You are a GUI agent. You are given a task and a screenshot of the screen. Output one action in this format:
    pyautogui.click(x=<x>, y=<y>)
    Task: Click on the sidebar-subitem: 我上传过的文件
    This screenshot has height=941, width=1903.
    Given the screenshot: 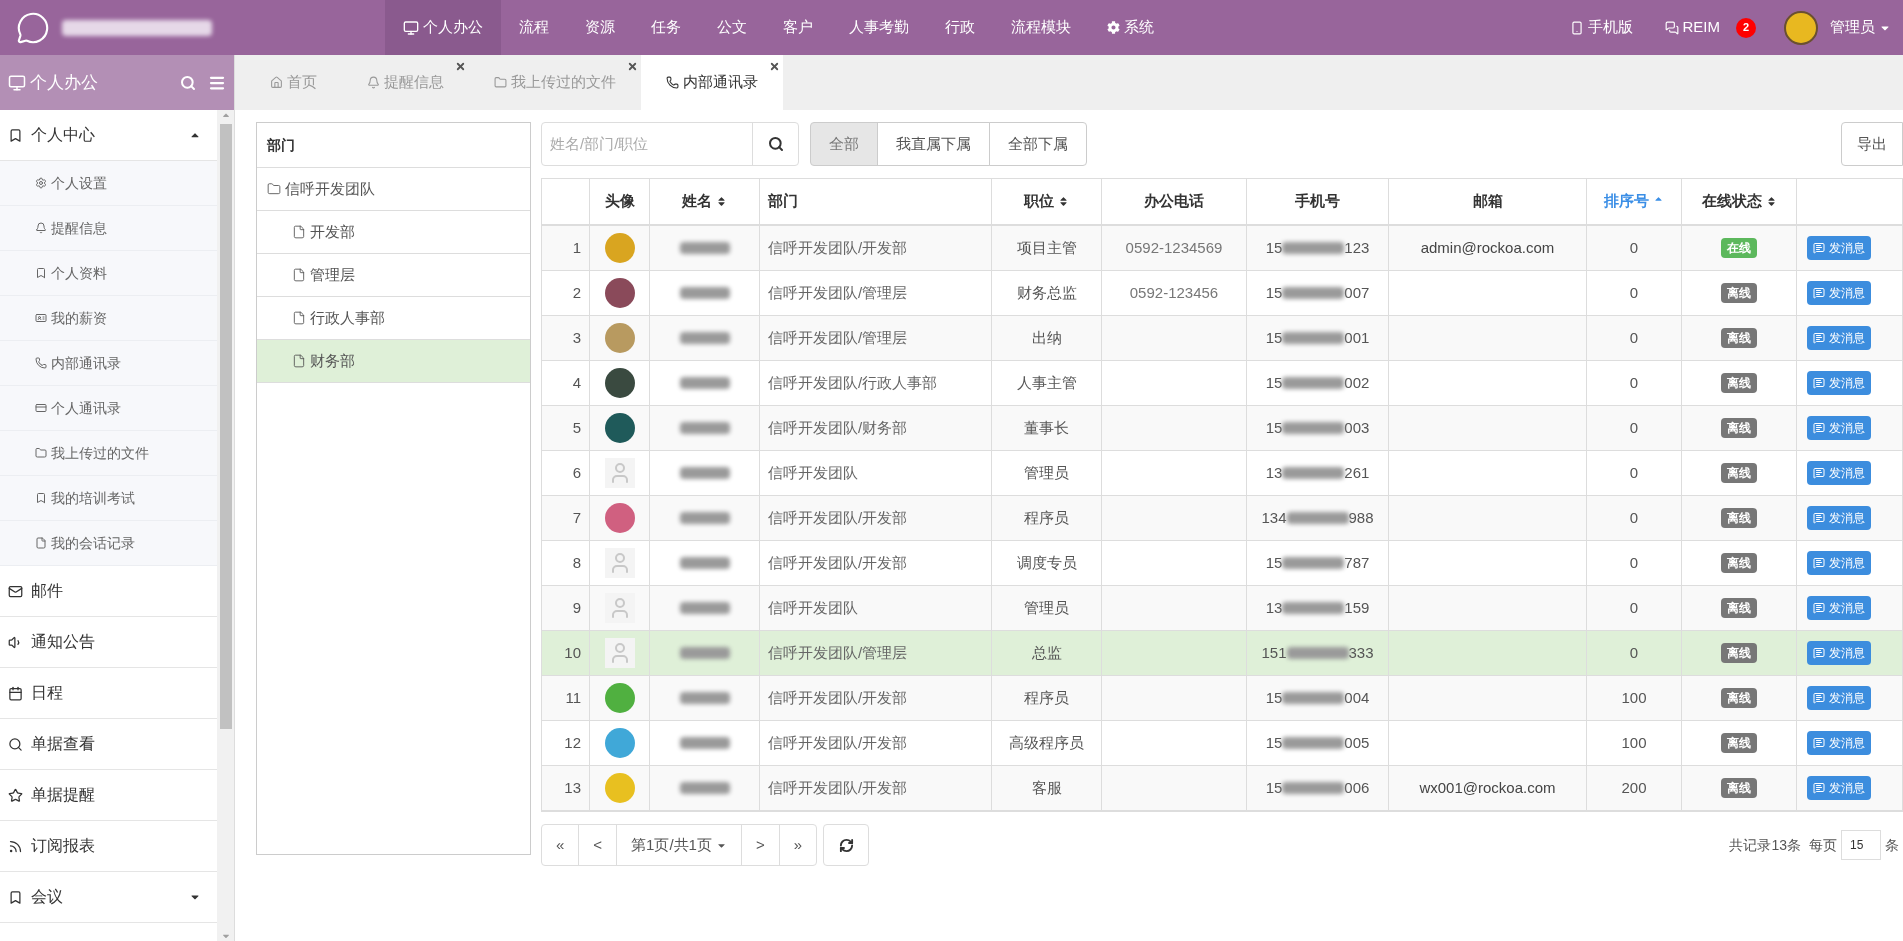 What is the action you would take?
    pyautogui.click(x=108, y=453)
    